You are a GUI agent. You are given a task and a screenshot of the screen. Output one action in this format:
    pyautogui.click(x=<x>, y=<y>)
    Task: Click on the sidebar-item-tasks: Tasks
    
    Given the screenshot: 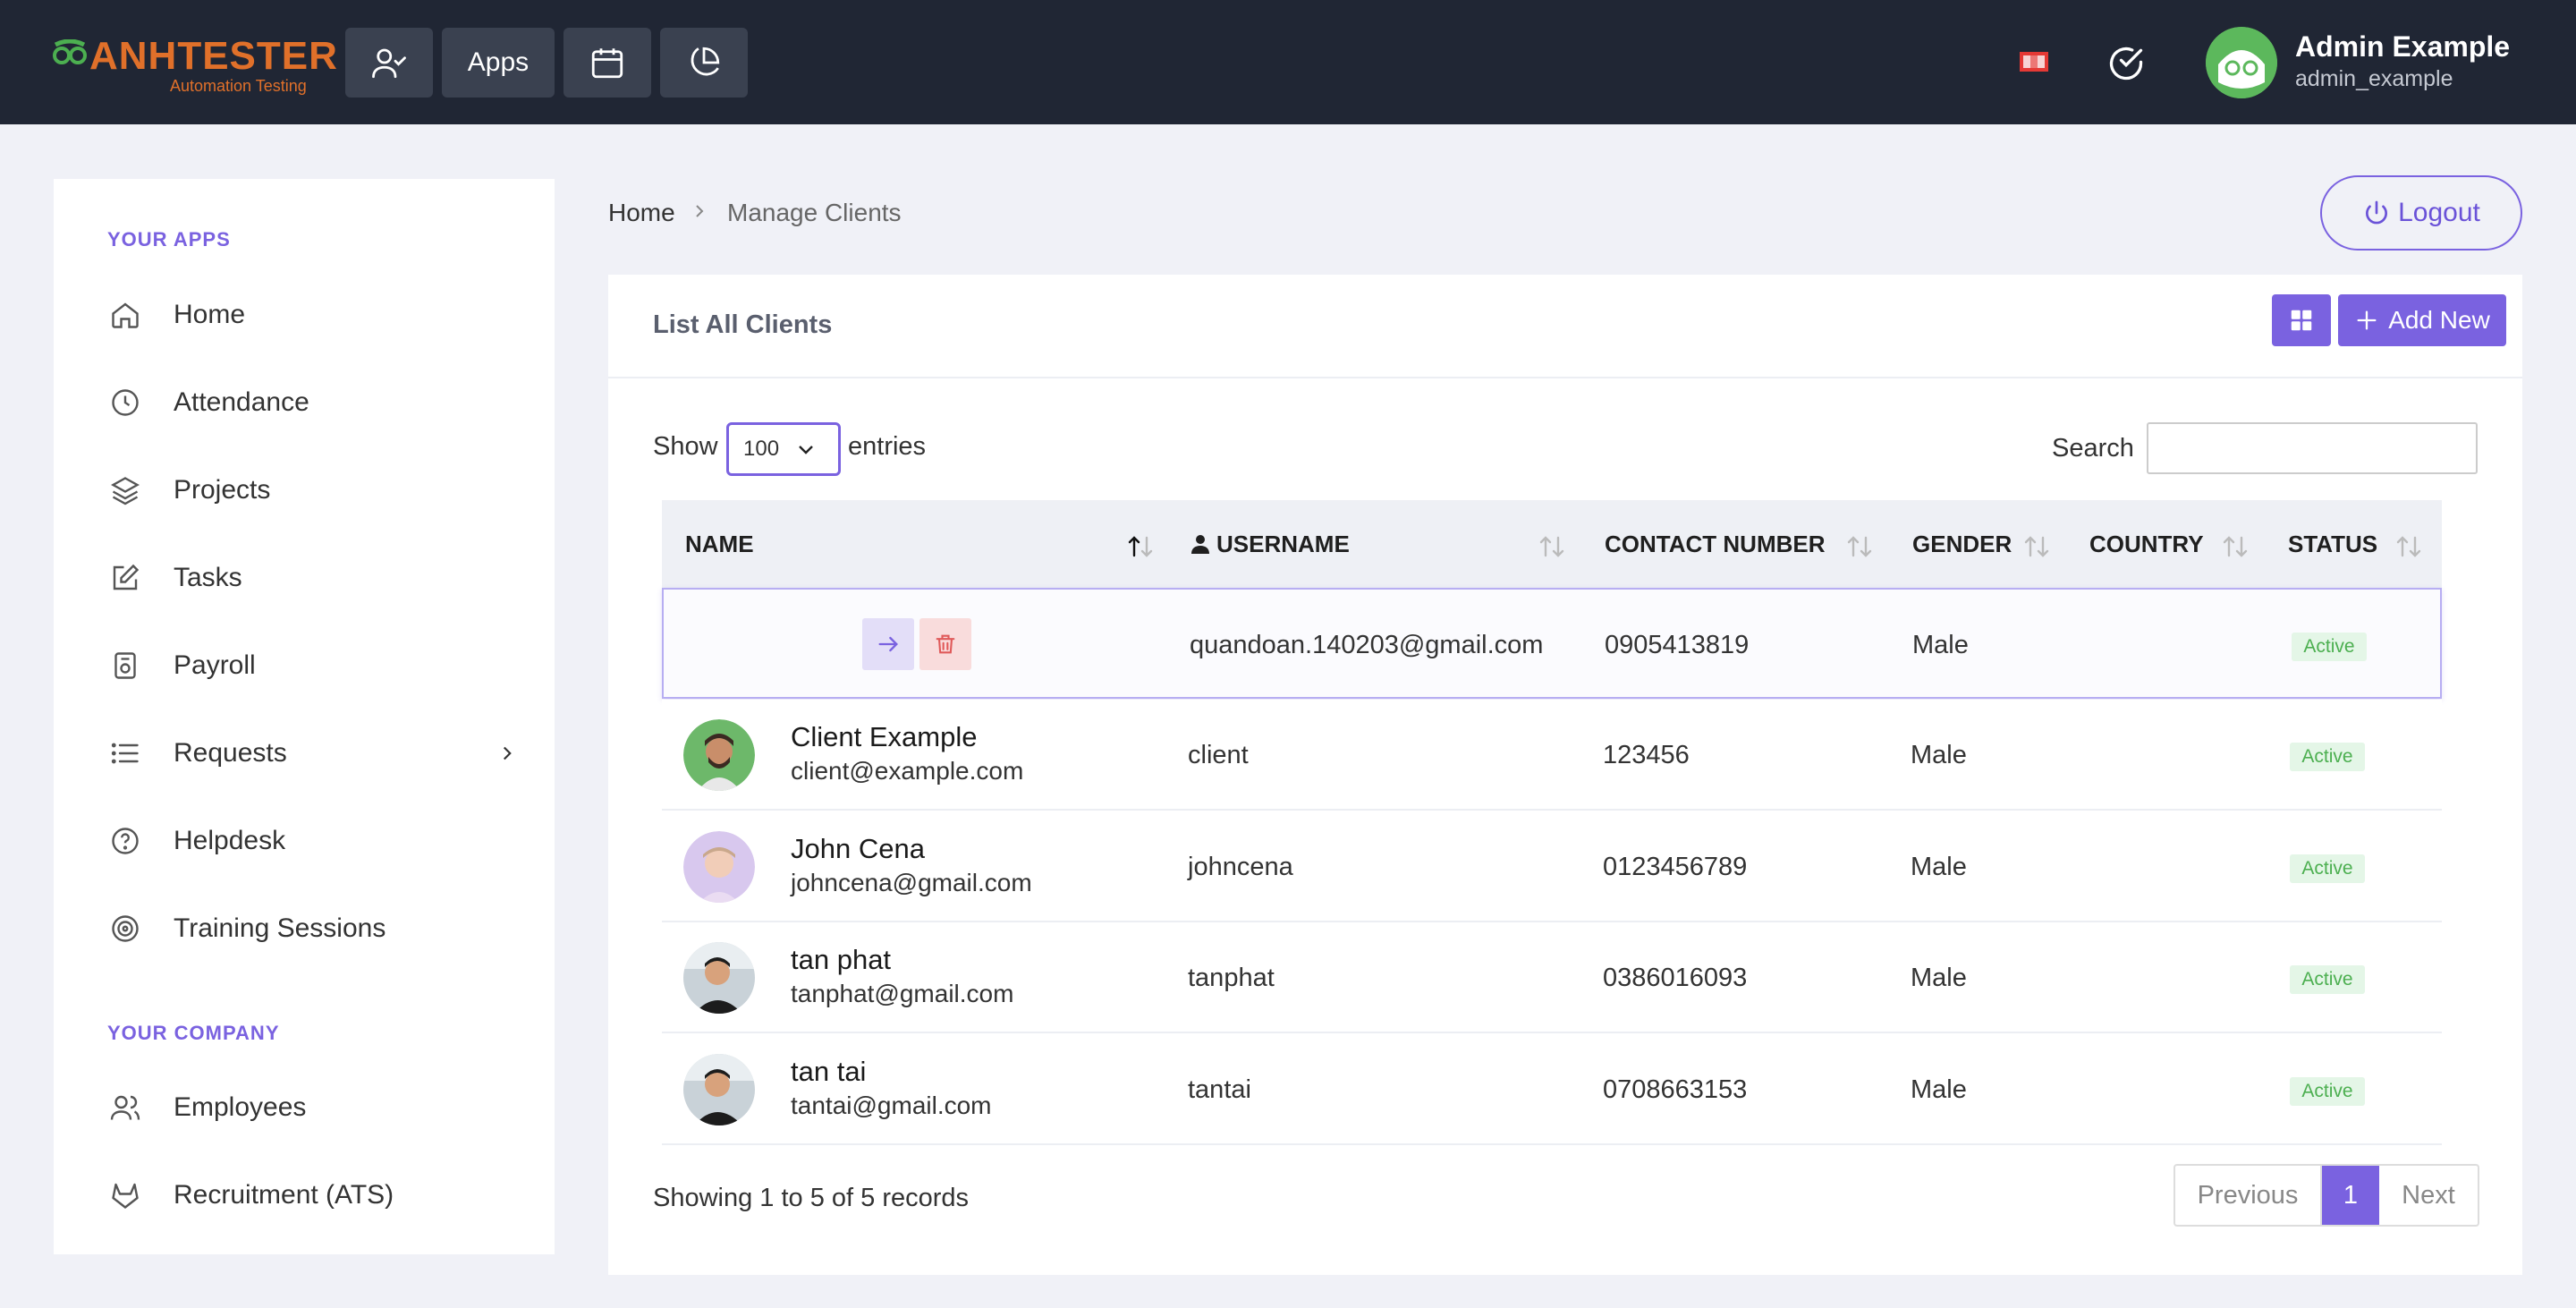 What is the action you would take?
    pyautogui.click(x=313, y=578)
    